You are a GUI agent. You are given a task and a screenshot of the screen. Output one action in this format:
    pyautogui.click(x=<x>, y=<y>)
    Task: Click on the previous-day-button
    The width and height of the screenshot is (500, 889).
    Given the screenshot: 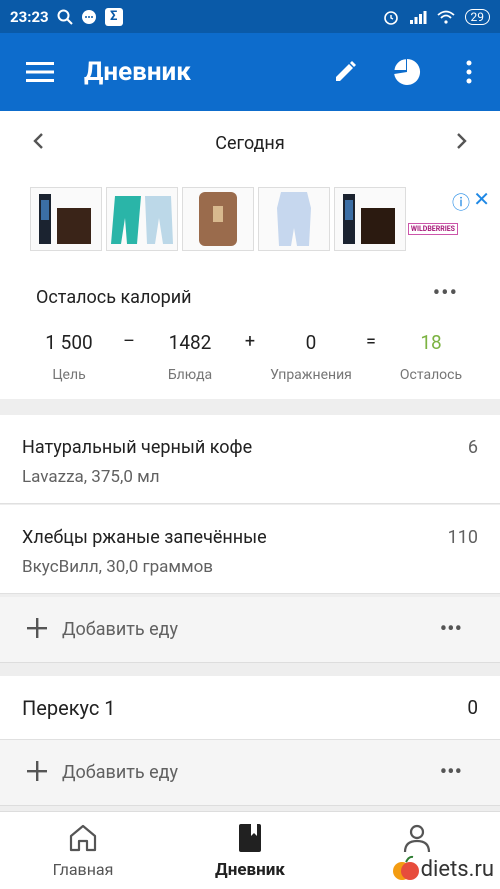 What is the action you would take?
    pyautogui.click(x=38, y=143)
    